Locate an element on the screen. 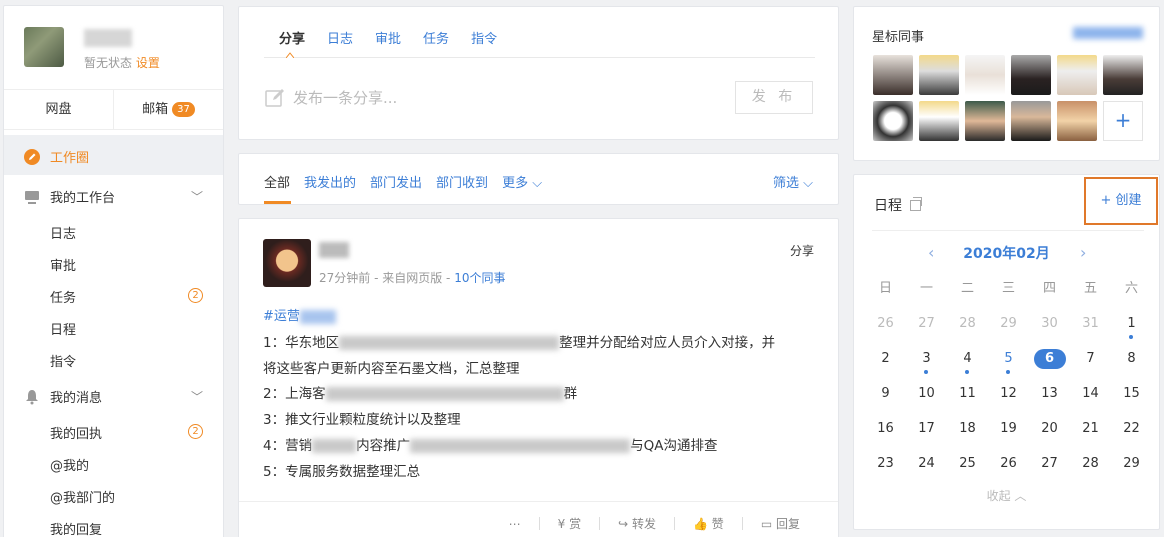  tab-approval: 审批 is located at coordinates (388, 37).